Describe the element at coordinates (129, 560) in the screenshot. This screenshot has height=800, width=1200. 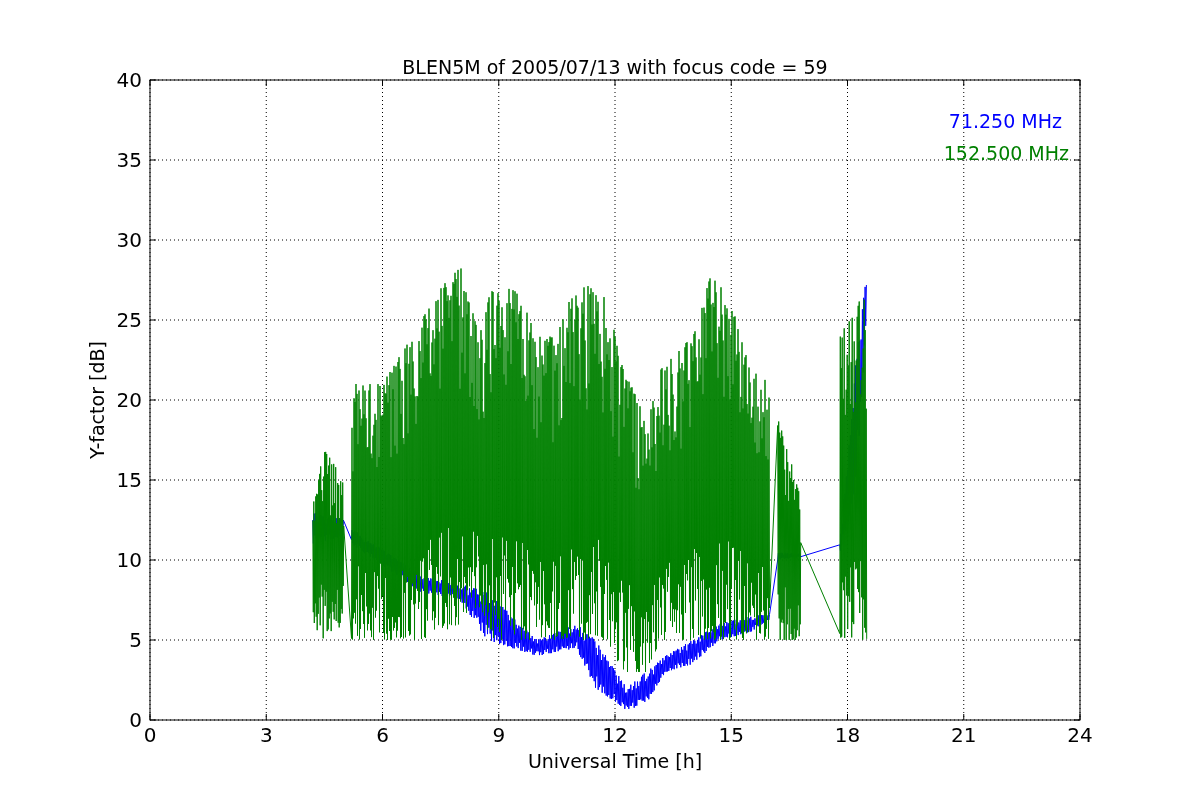
I see `tick-label: 10` at that location.